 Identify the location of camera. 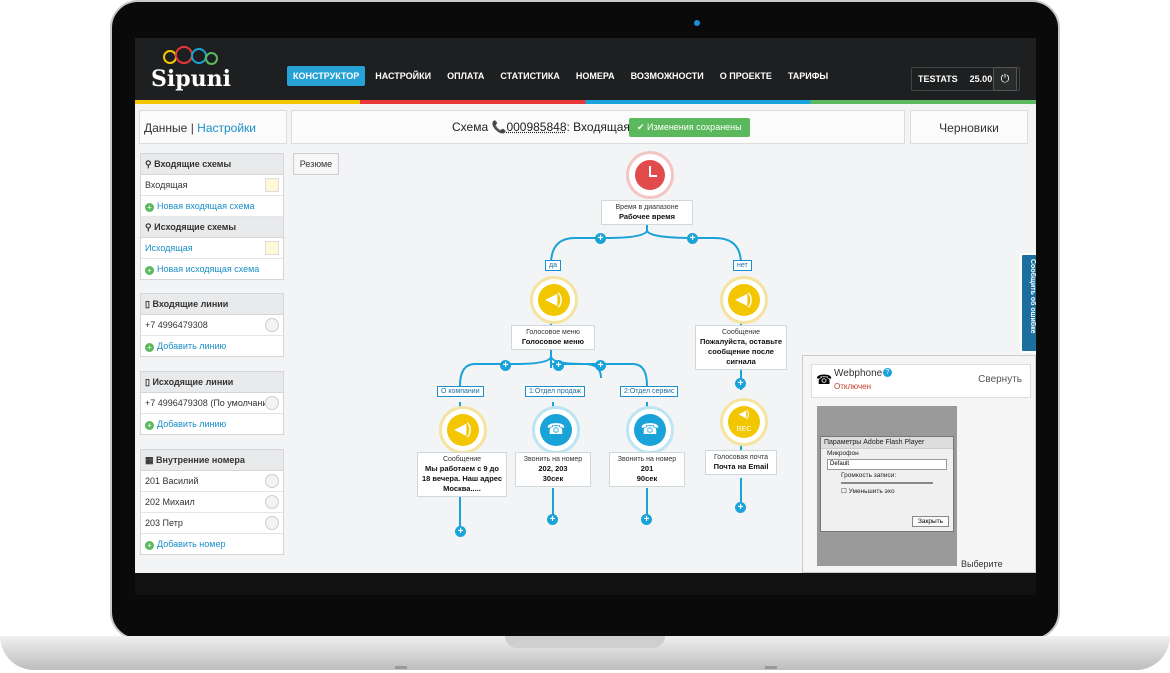
(697, 23).